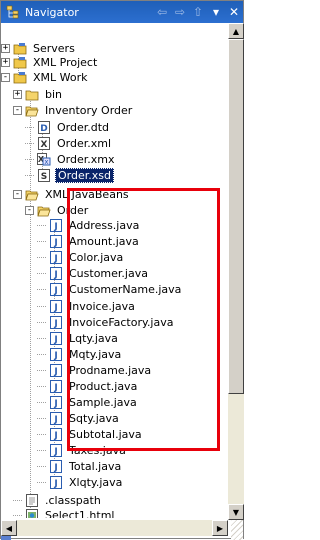  Describe the element at coordinates (73, 110) in the screenshot. I see `tree-item: - Inventory Order` at that location.